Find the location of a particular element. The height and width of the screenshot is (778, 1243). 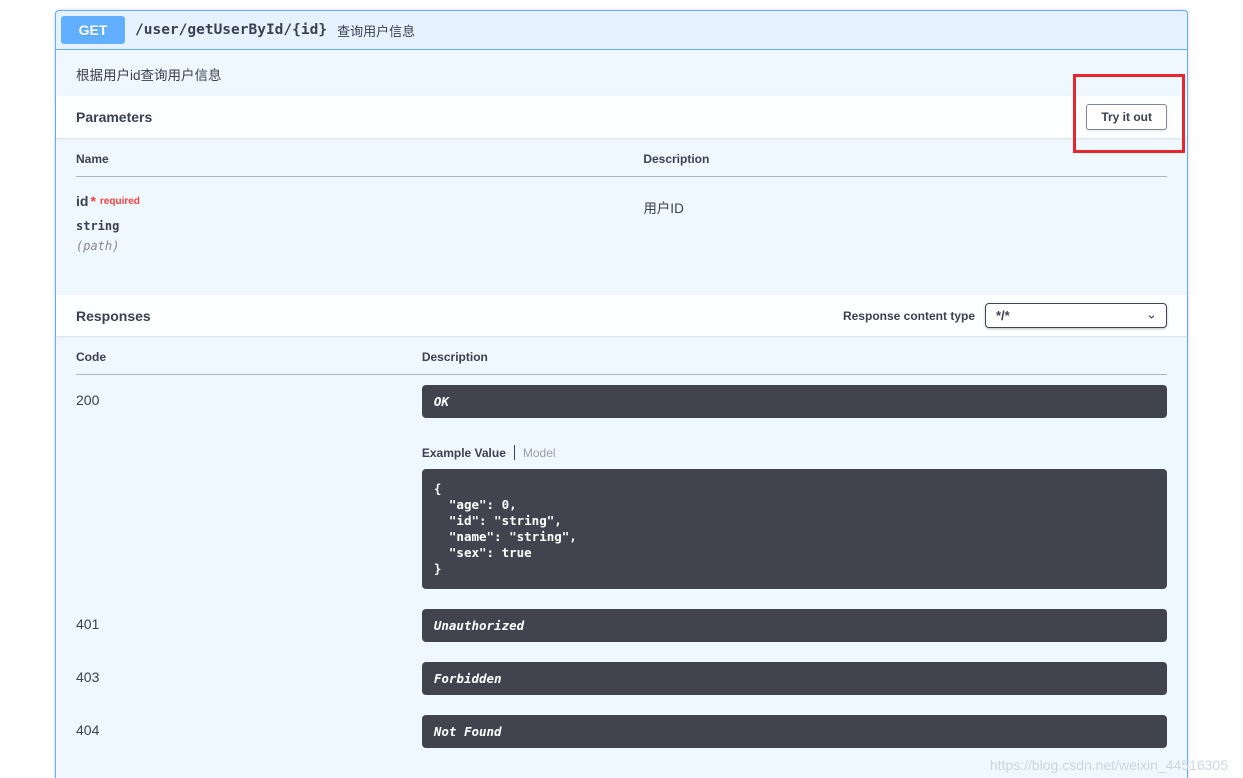

http-method-badge: GET is located at coordinates (93, 30).